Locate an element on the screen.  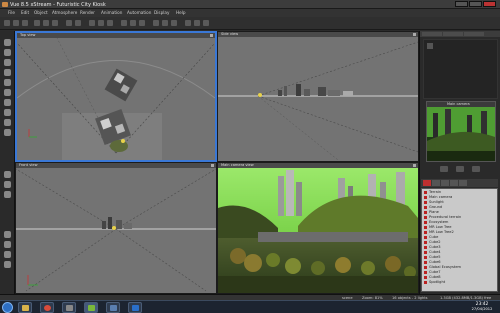
open-icon is located at coordinates (16, 23).